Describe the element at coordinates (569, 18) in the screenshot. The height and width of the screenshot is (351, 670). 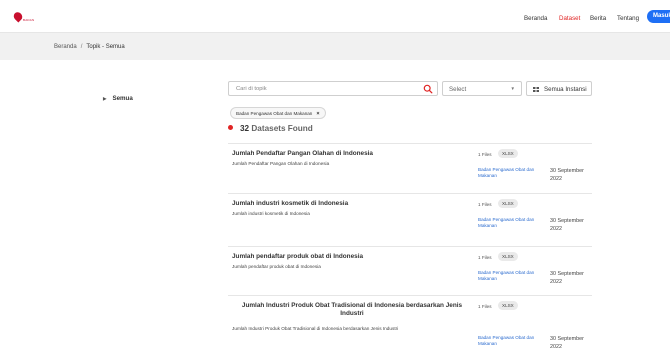
I see `nav-dataset: Dataset` at that location.